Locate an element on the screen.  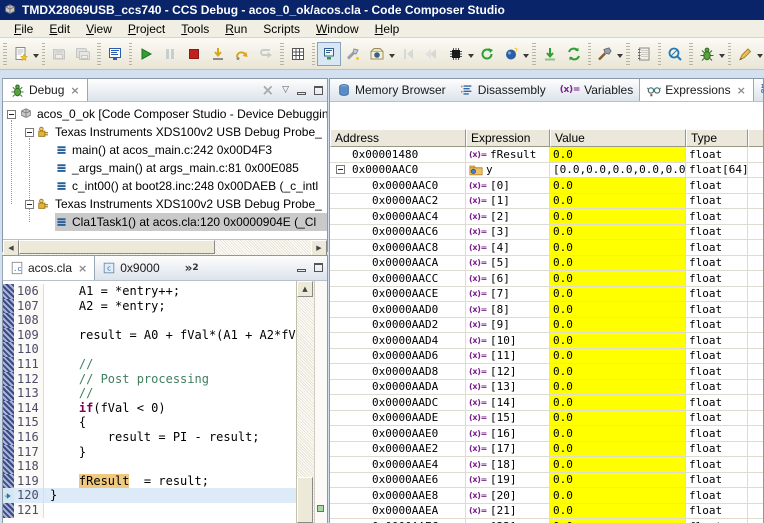
menu-project: Project is located at coordinates (146, 29).